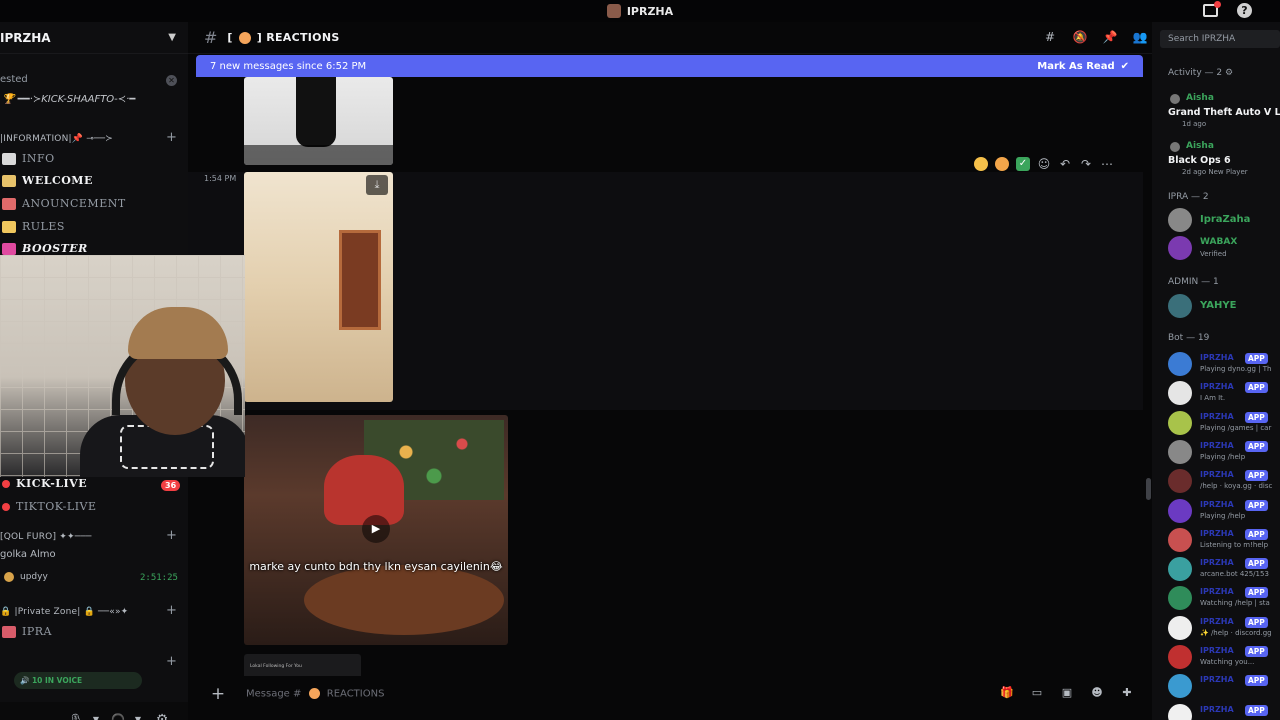  Describe the element at coordinates (33, 226) in the screenshot. I see `channel-rules: RULES` at that location.